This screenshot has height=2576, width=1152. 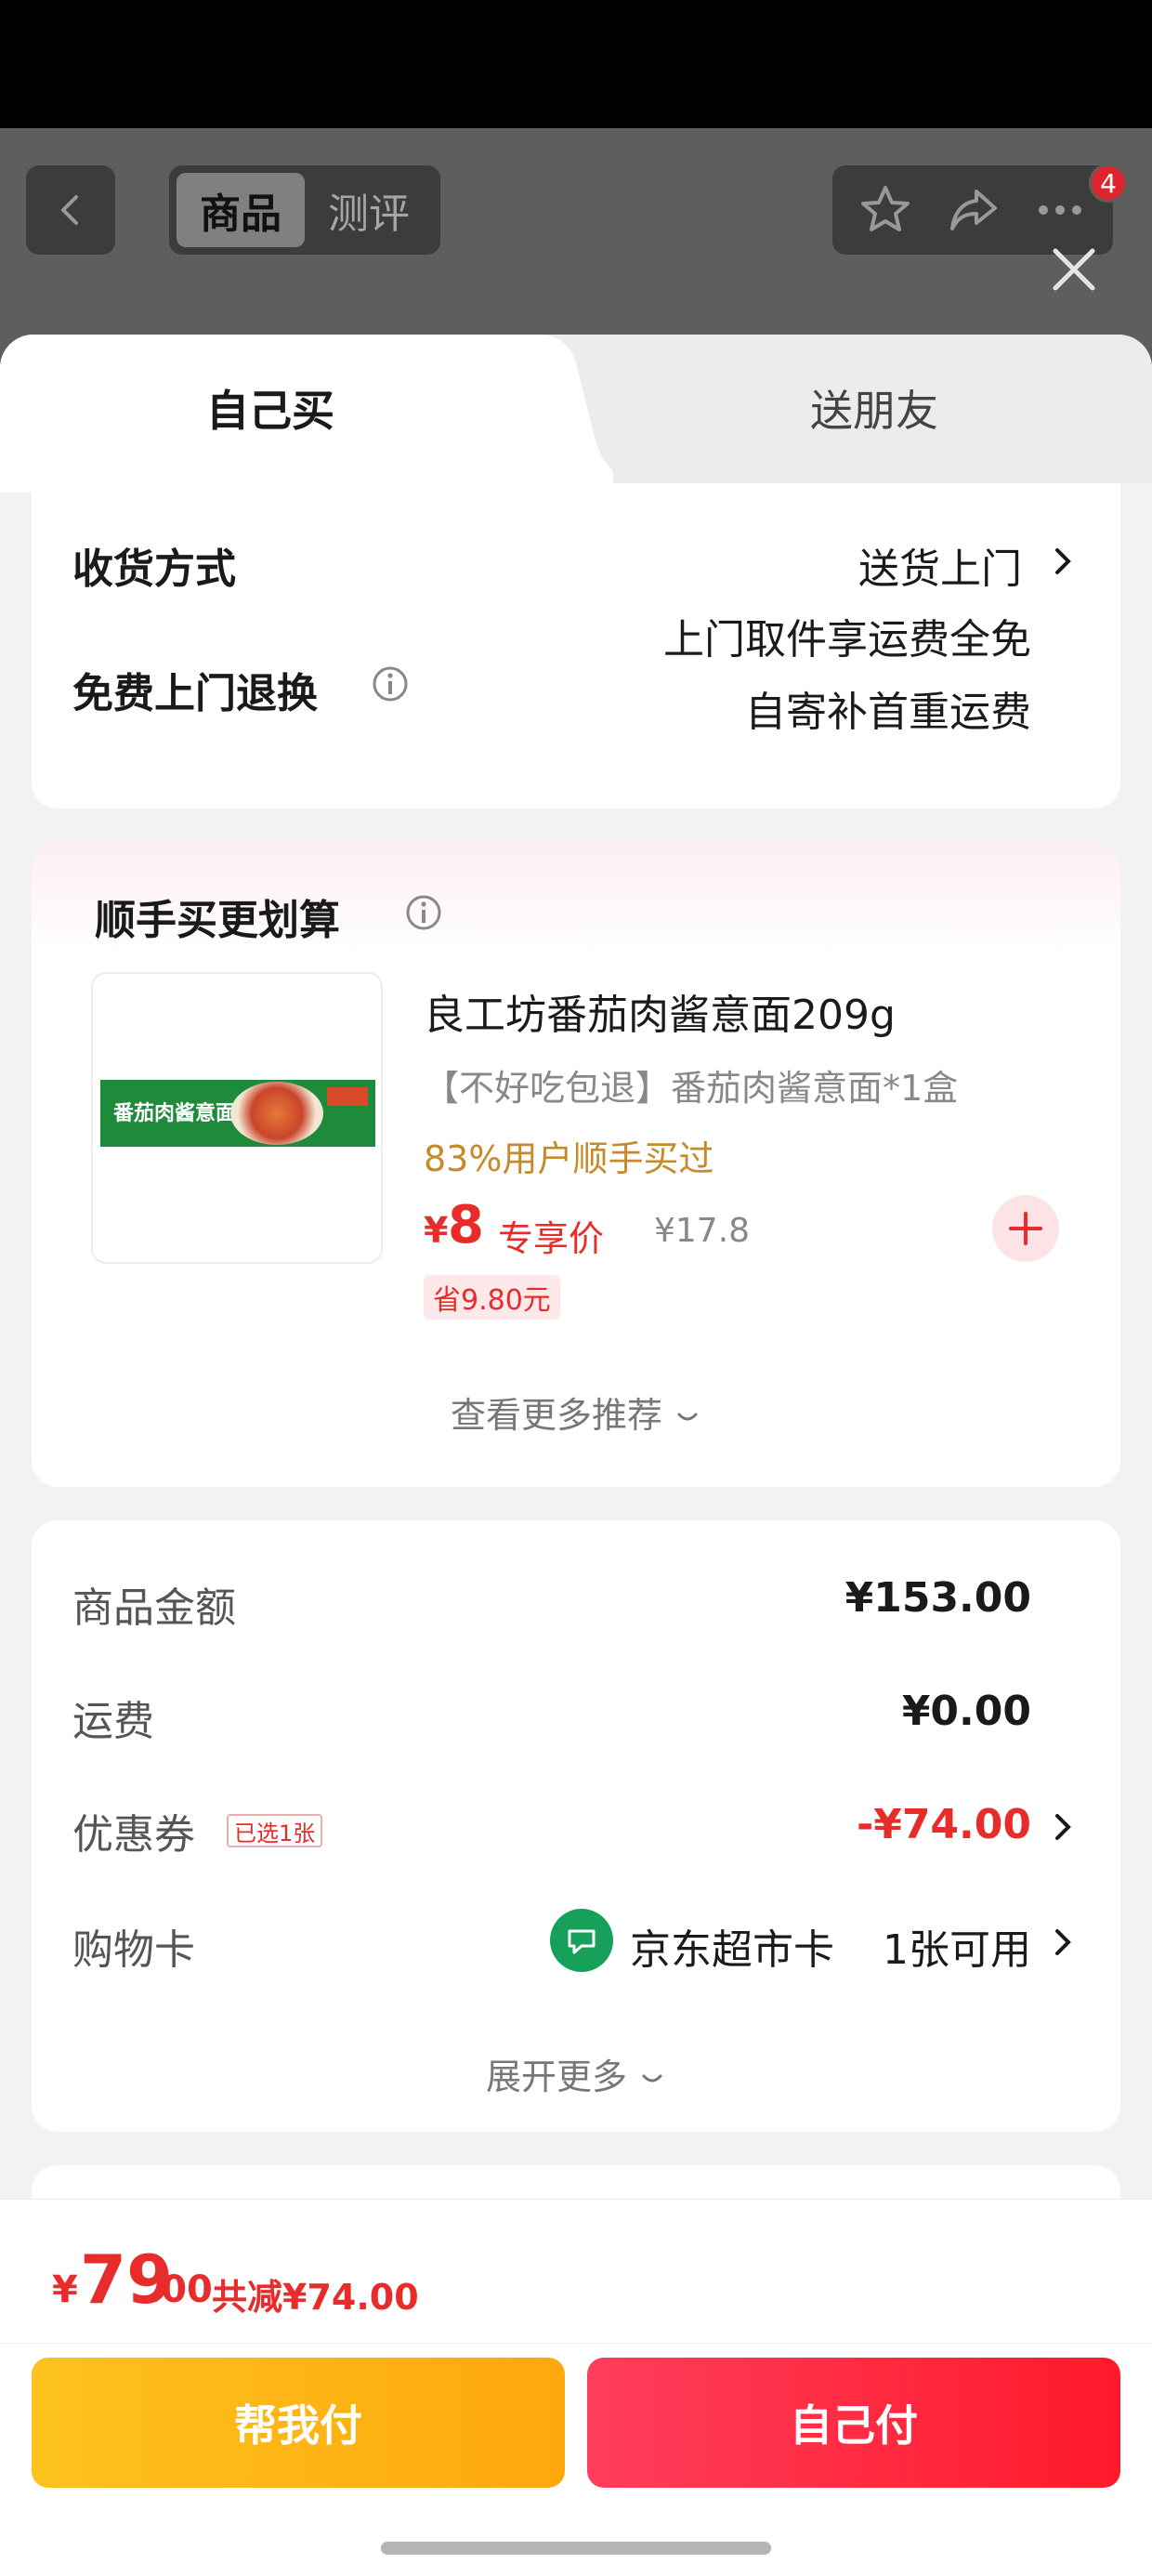 What do you see at coordinates (660, 1011) in the screenshot?
I see `product-name: 良工坊番茄肉酱意面209g` at bounding box center [660, 1011].